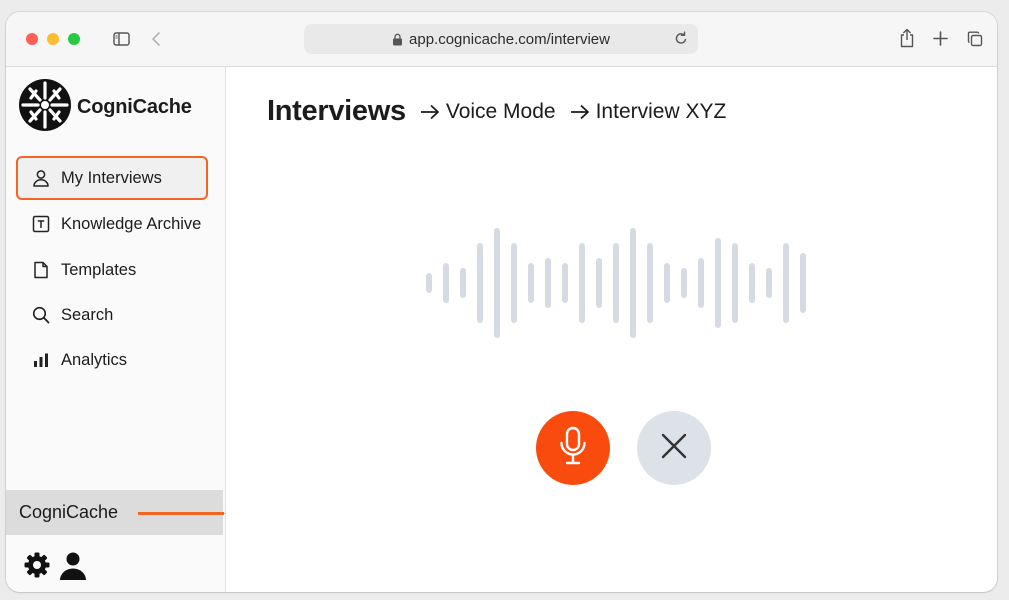 The height and width of the screenshot is (600, 1009). I want to click on document-icon, so click(40, 270).